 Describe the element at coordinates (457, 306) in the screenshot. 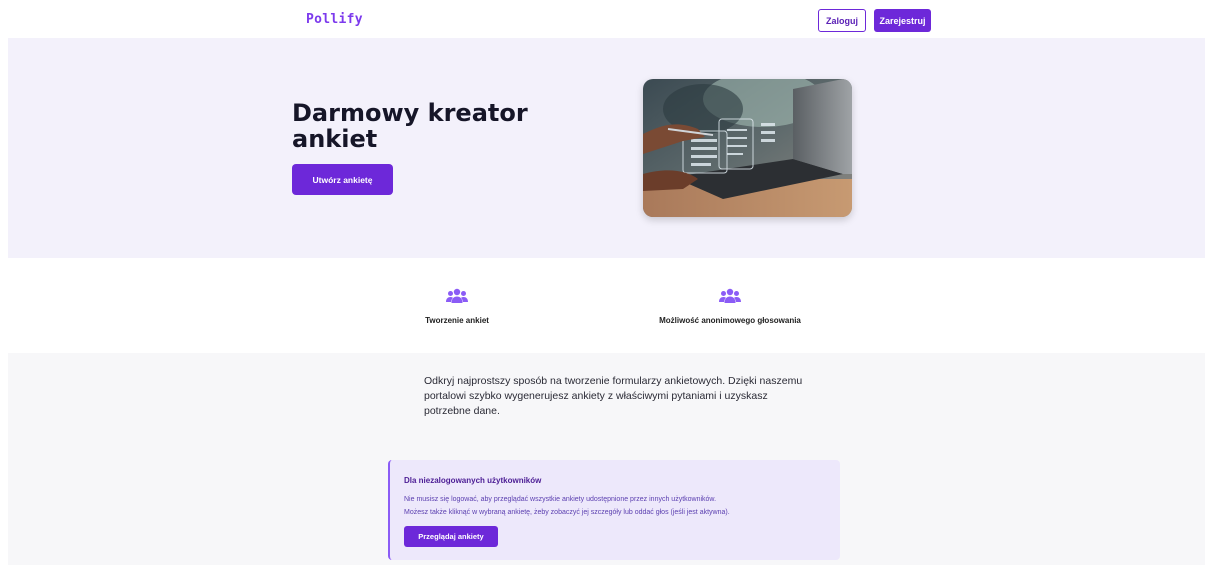

I see `feature-create-surveys: Tworzenie ankiet` at that location.